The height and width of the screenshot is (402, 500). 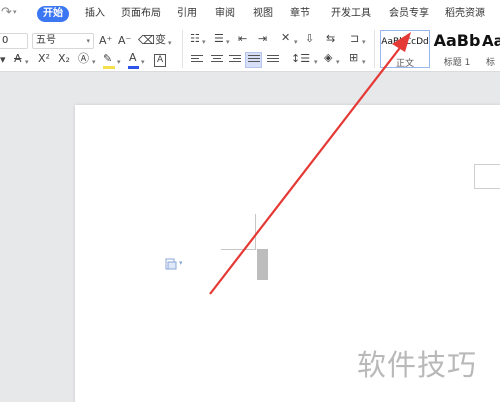 I want to click on shrink-font-icon: A⁻, so click(x=124, y=41).